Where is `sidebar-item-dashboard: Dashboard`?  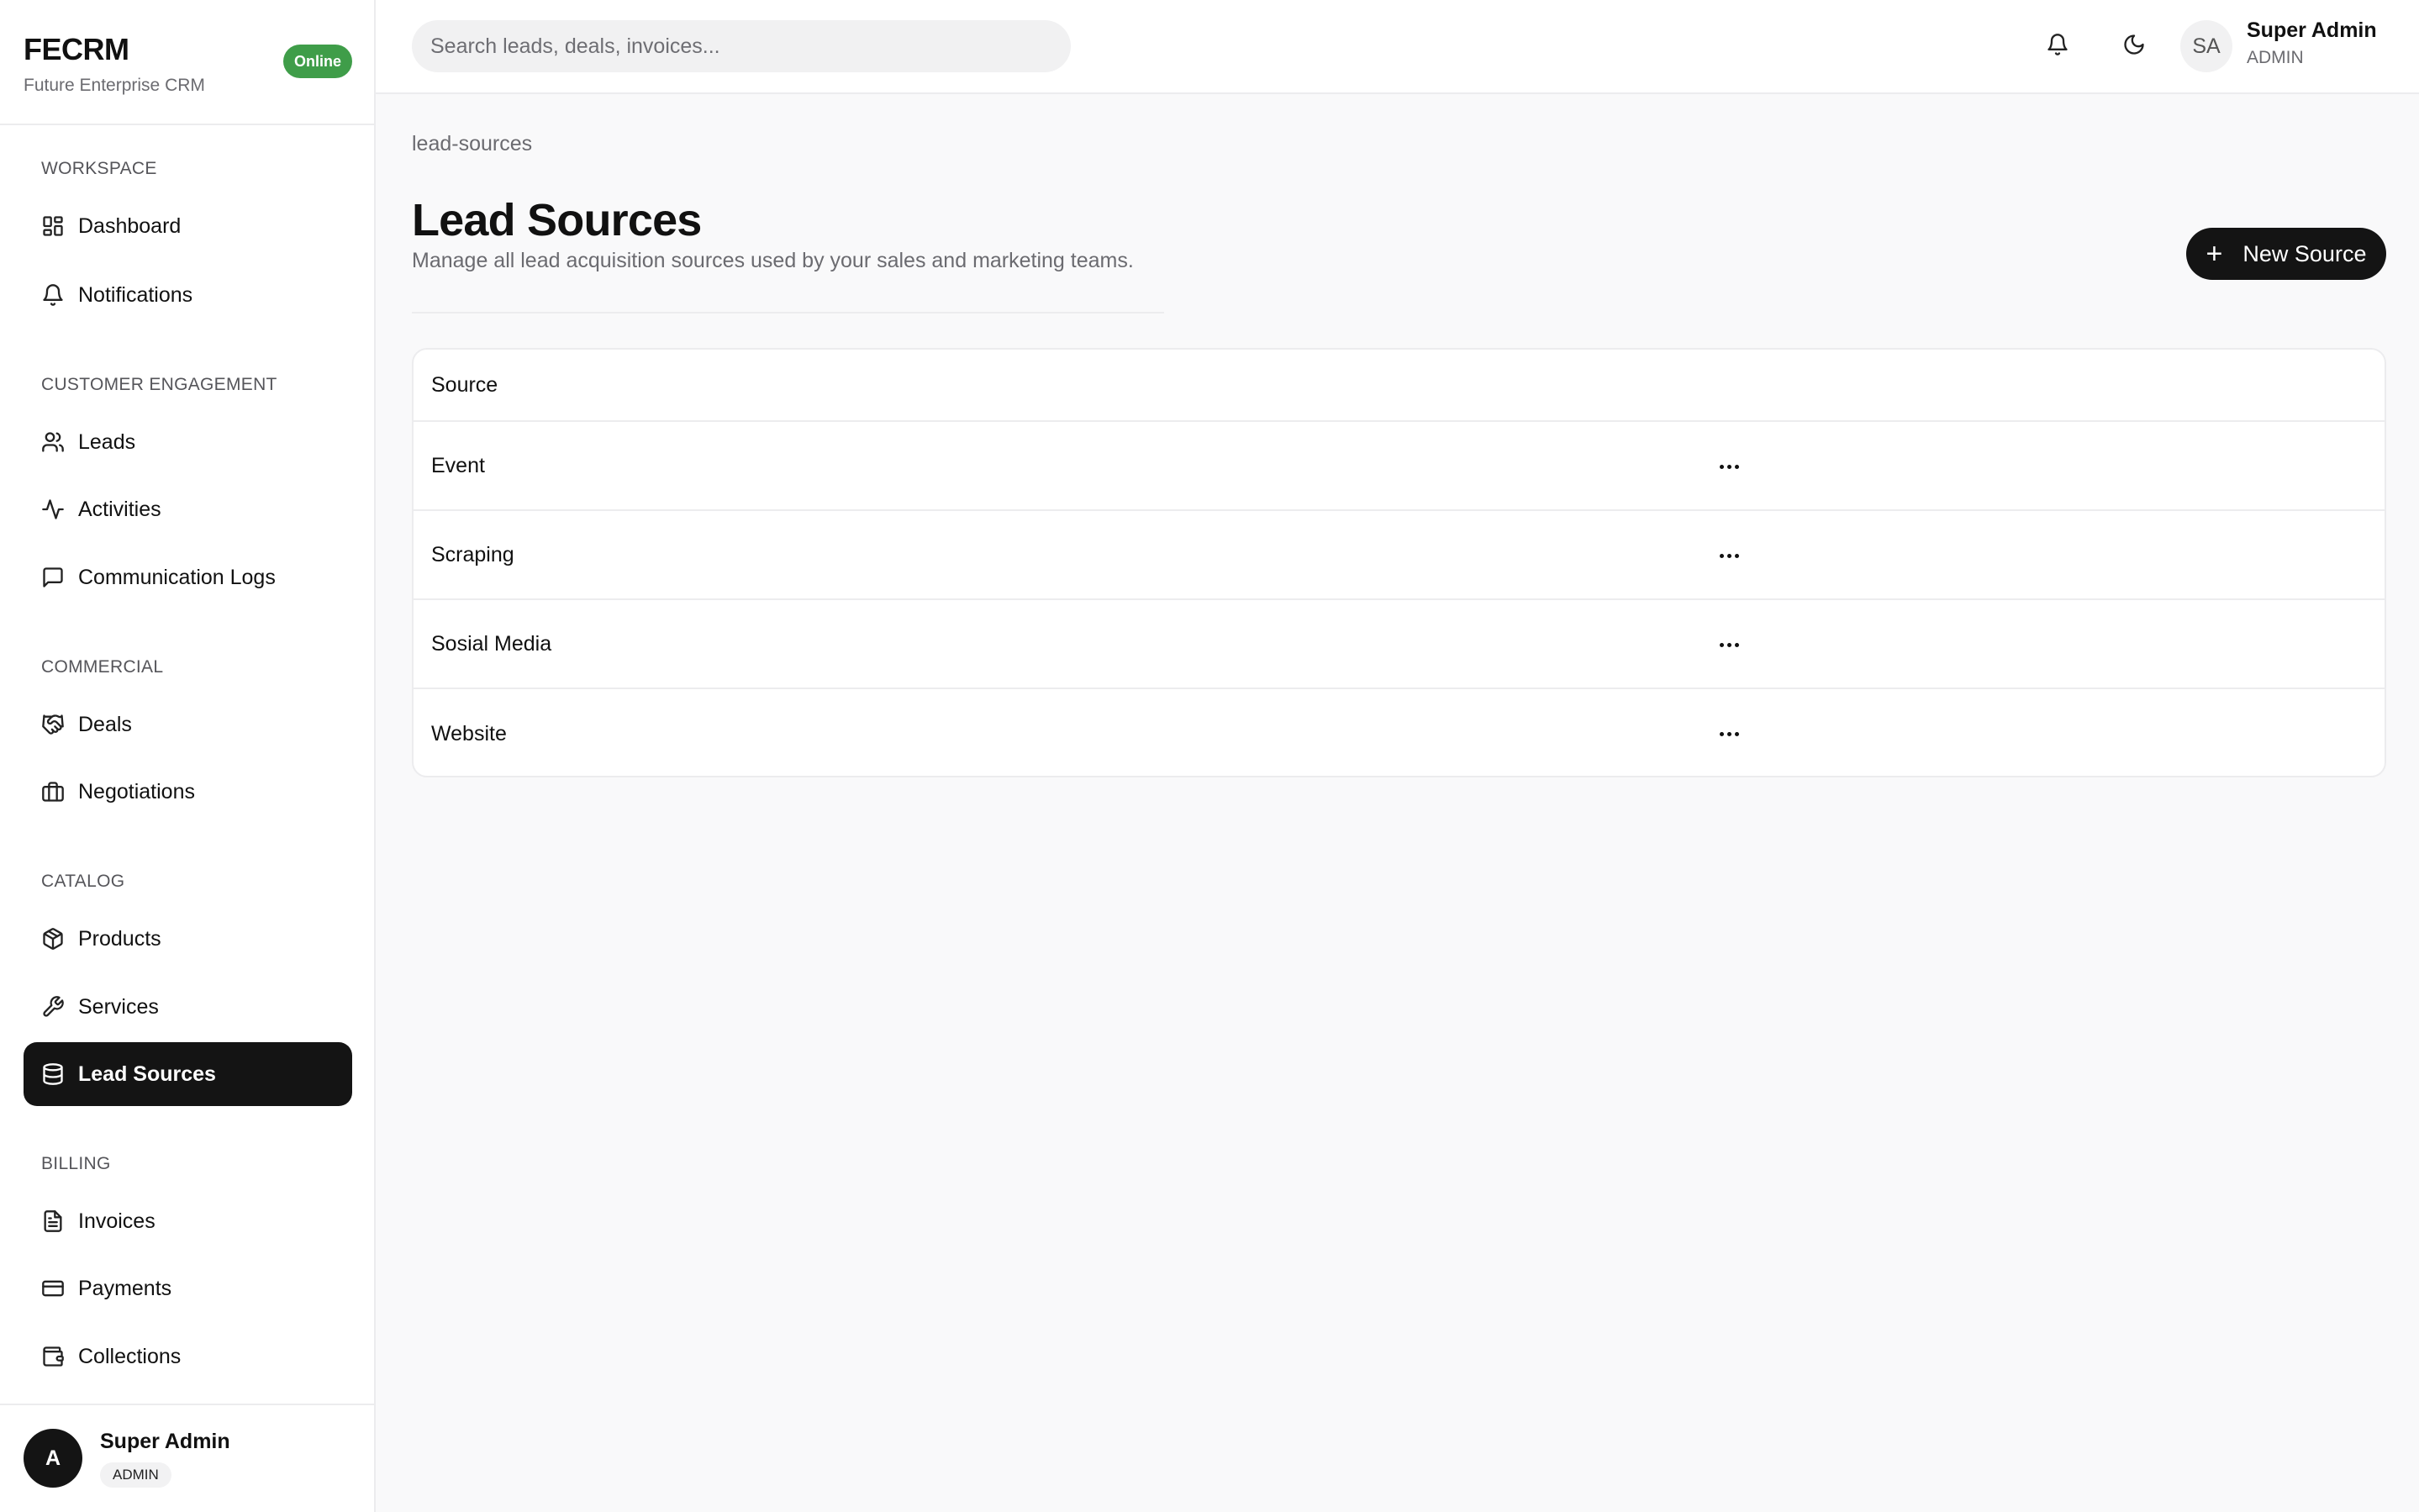
sidebar-item-dashboard: Dashboard is located at coordinates (188, 226).